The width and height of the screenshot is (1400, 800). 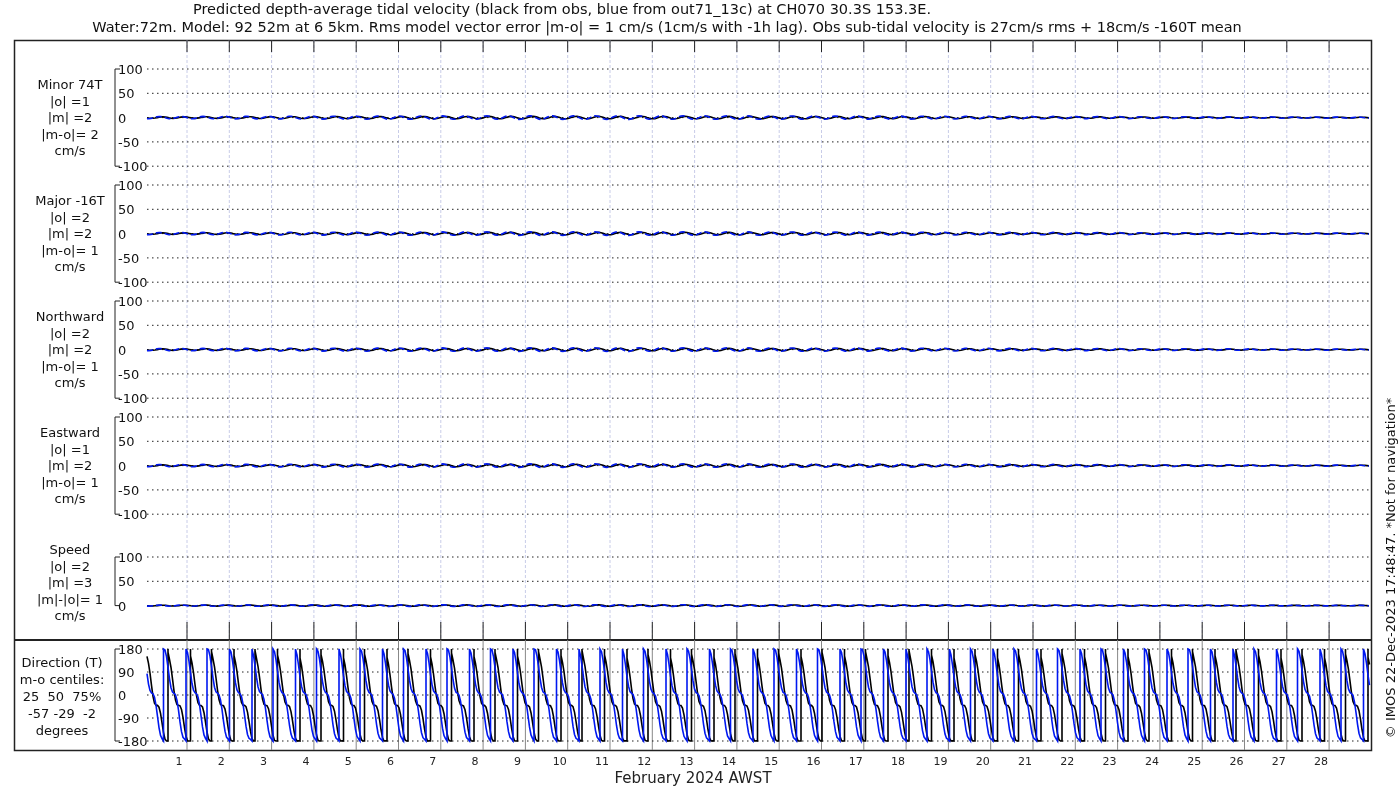 I want to click on tick-label: 180, so click(x=130, y=649).